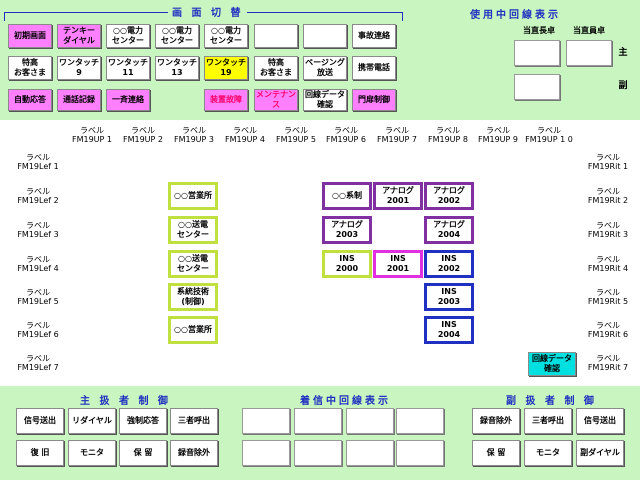 The width and height of the screenshot is (640, 480). What do you see at coordinates (374, 100) in the screenshot?
I see `gate-control-button: 門扉制御` at bounding box center [374, 100].